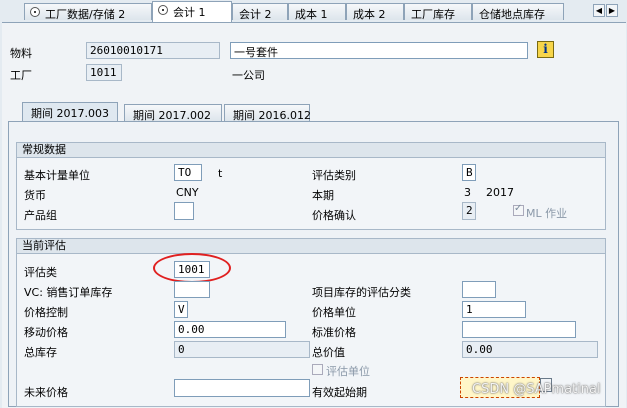 This screenshot has height=408, width=627. I want to click on tab-period-2017-003: 期间 2017.003, so click(70, 112).